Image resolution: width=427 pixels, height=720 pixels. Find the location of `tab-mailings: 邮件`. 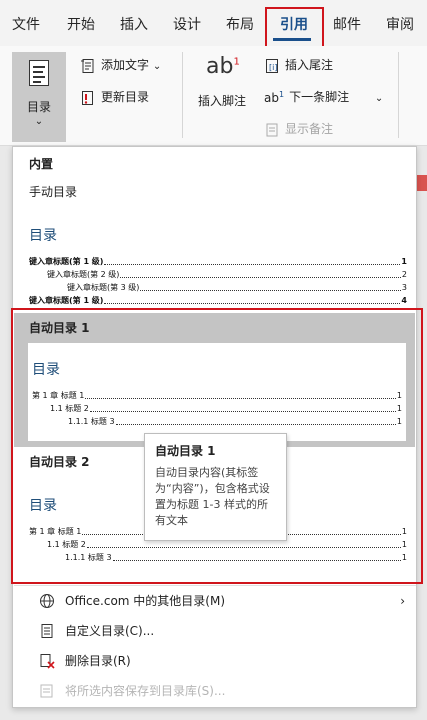

tab-mailings: 邮件 is located at coordinates (347, 23).